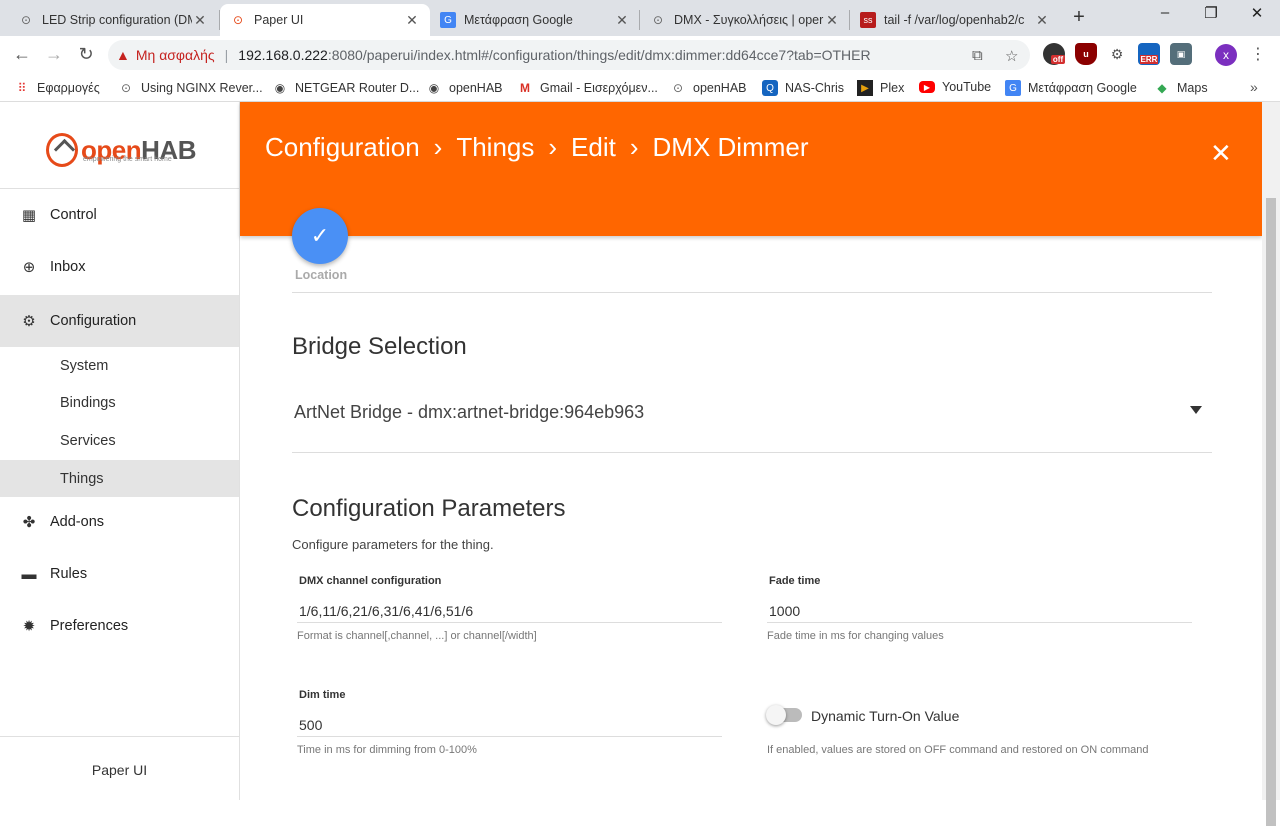  I want to click on tab-title: Paper UI, so click(279, 20).